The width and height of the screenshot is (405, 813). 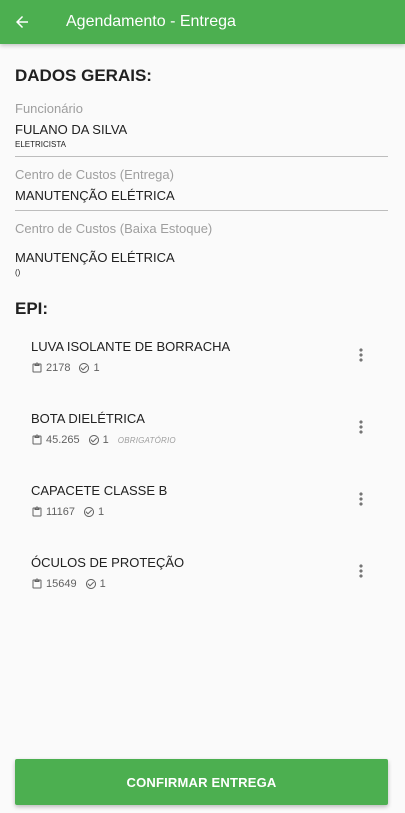 I want to click on cost-center-delivery-label: Centro de Custos (Entrega), so click(x=94, y=174).